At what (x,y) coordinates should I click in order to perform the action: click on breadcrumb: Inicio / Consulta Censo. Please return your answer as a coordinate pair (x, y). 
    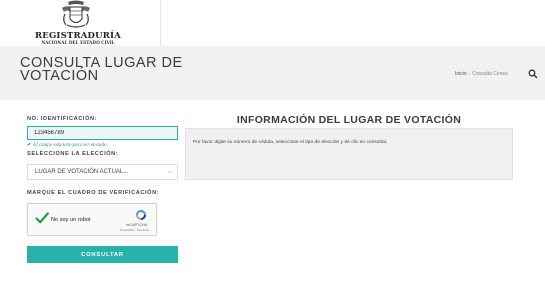
    Looking at the image, I should click on (481, 74).